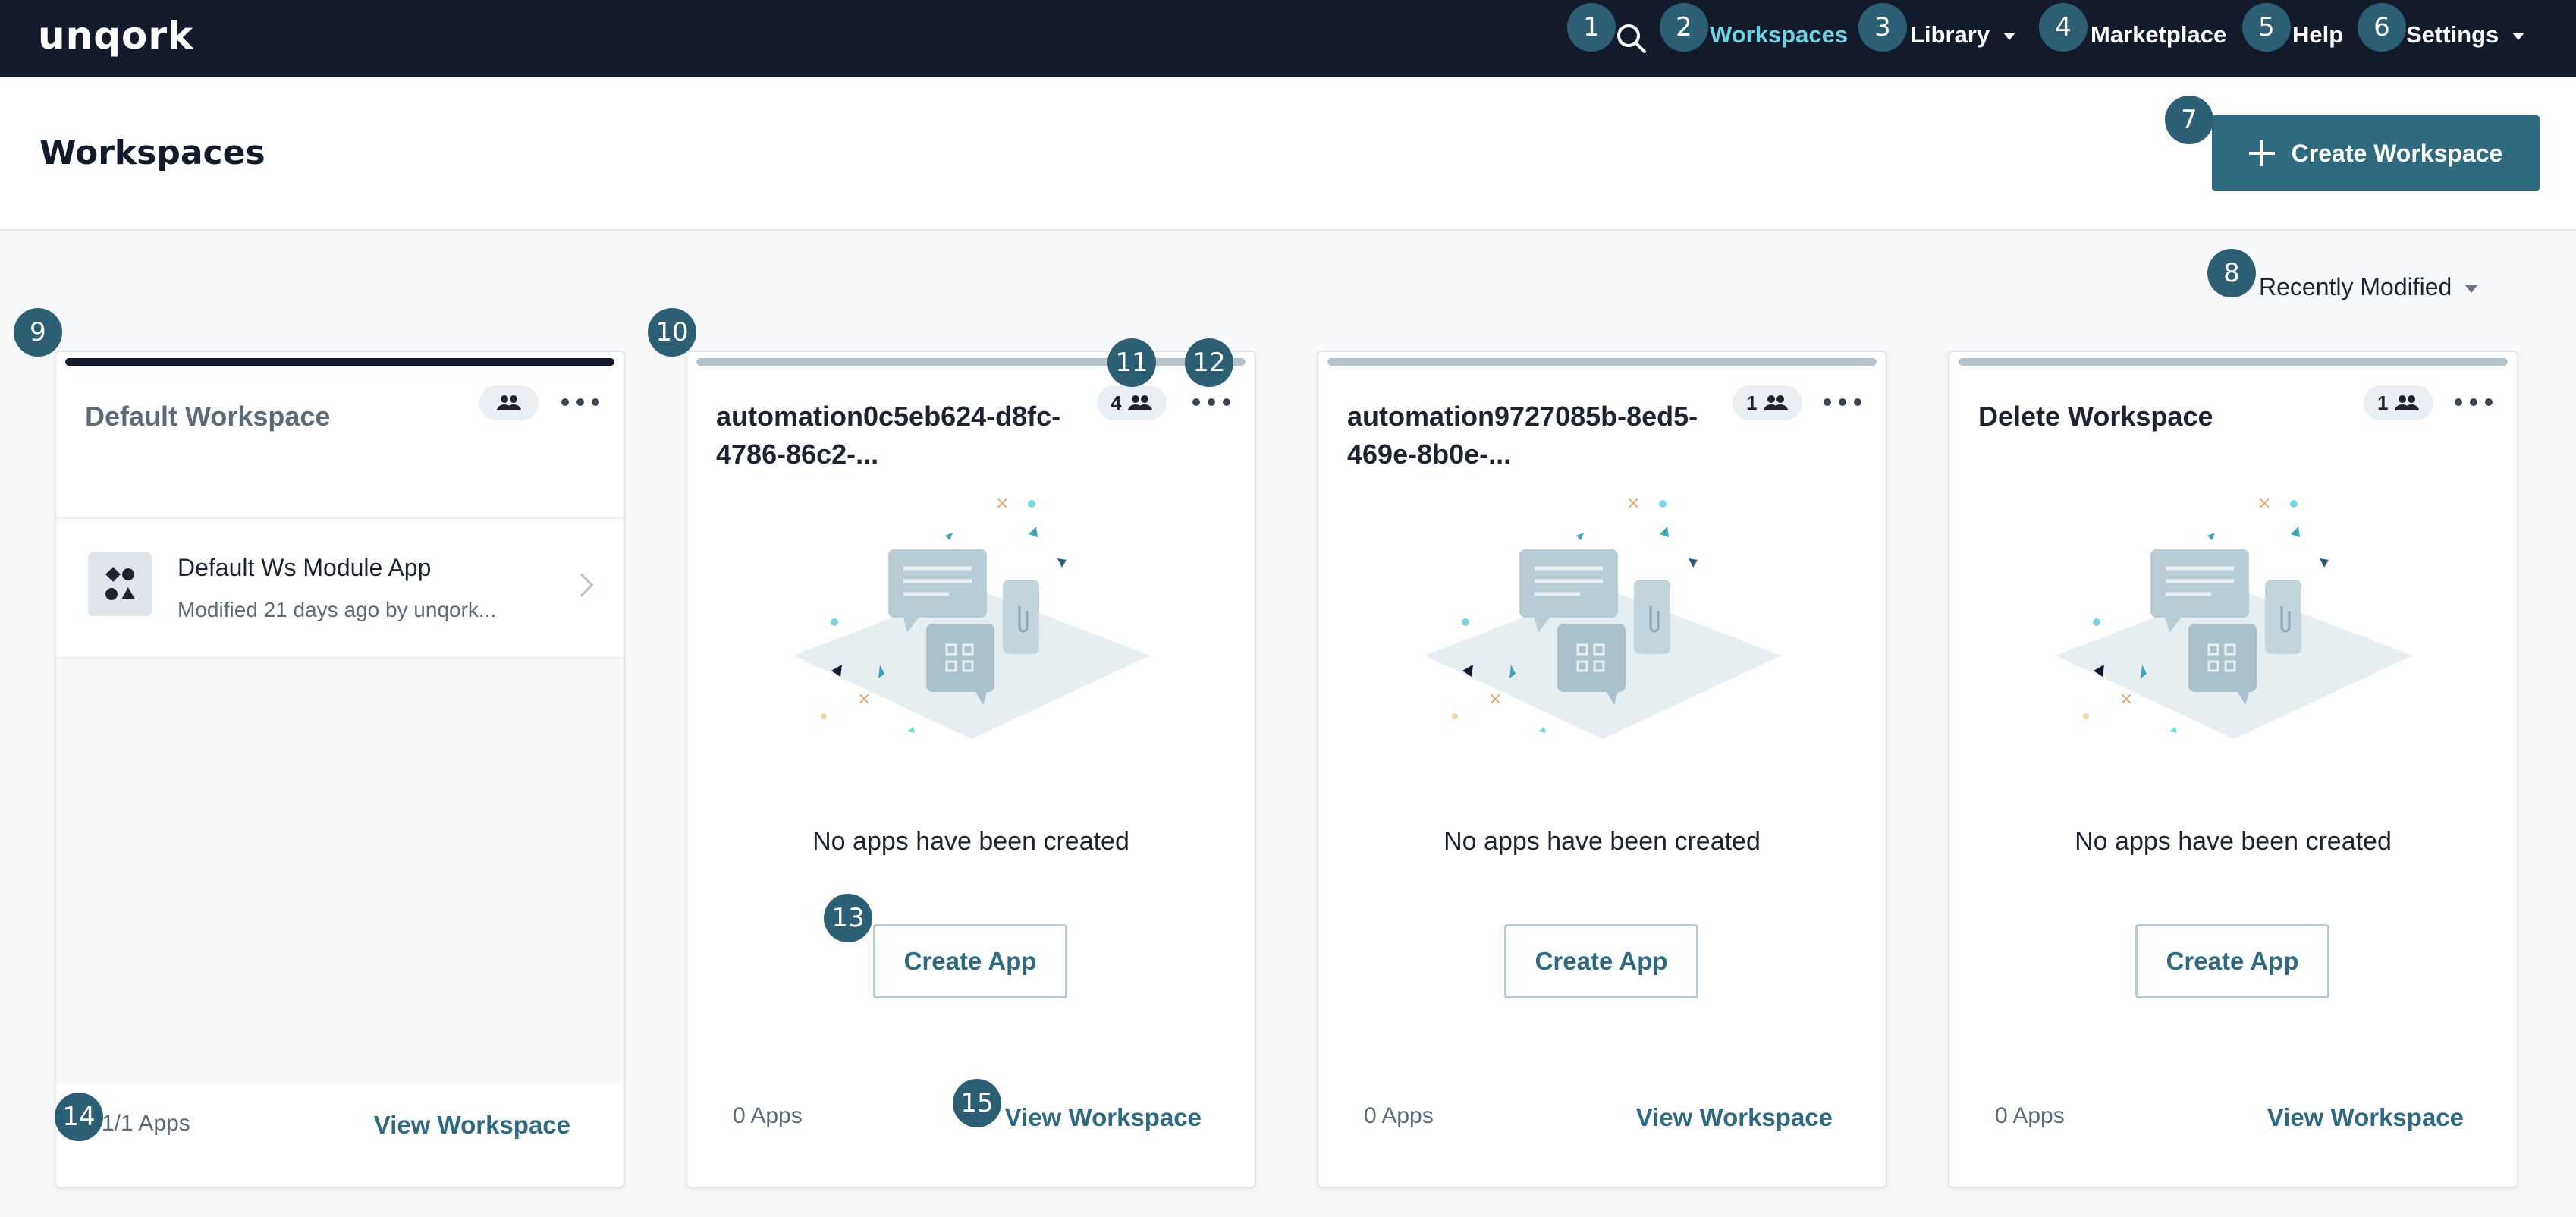 The height and width of the screenshot is (1217, 2576). Describe the element at coordinates (152, 153) in the screenshot. I see `page-title: Workspaces` at that location.